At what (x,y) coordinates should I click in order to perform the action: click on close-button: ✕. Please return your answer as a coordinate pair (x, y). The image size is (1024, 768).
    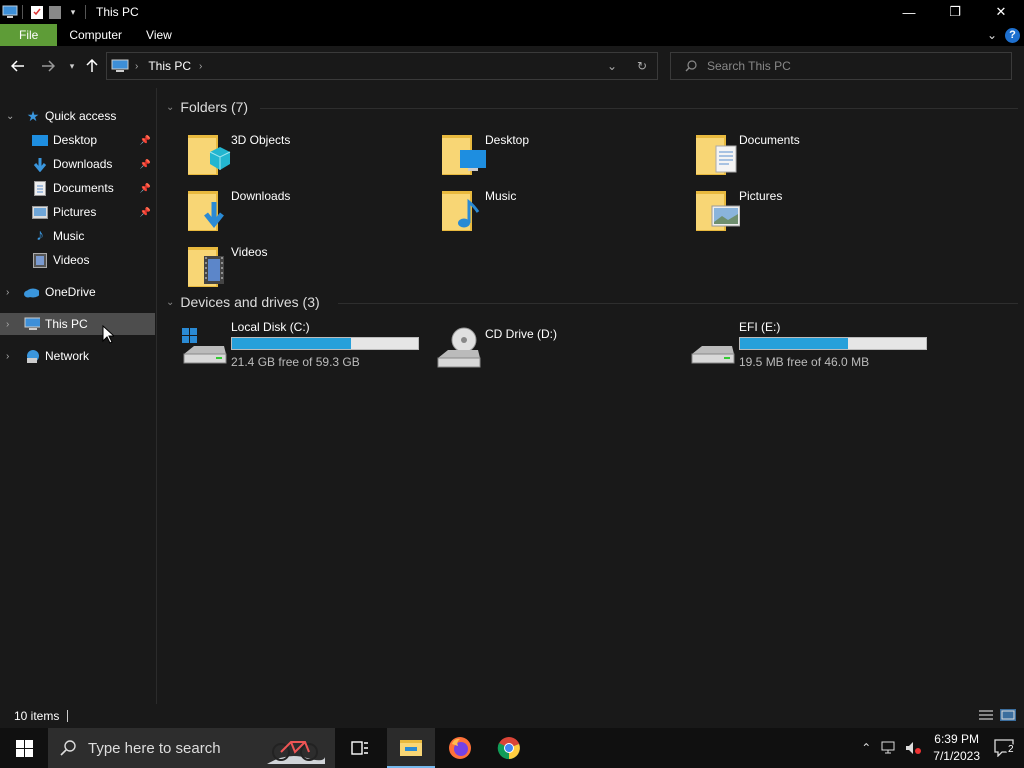
    Looking at the image, I should click on (1001, 12).